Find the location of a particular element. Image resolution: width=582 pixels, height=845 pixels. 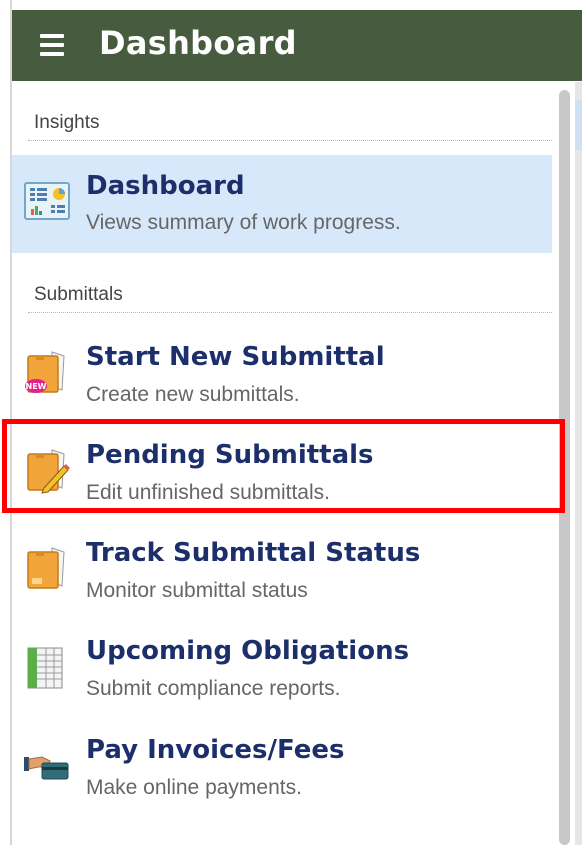

app-header: Dashboard is located at coordinates (297, 45).